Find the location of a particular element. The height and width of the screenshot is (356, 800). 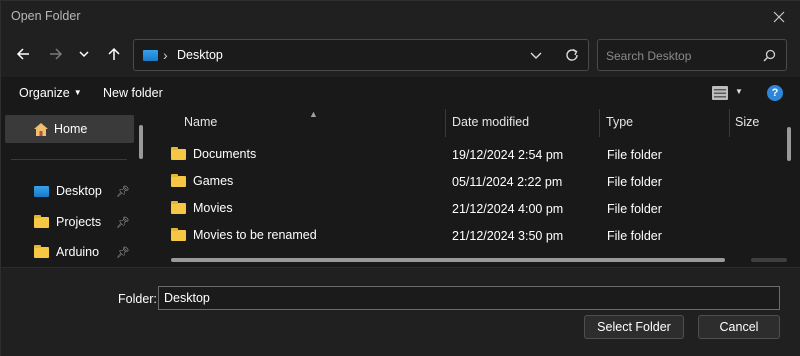

sidebar-item-arduino: Arduino 📌︎ is located at coordinates (69, 252).